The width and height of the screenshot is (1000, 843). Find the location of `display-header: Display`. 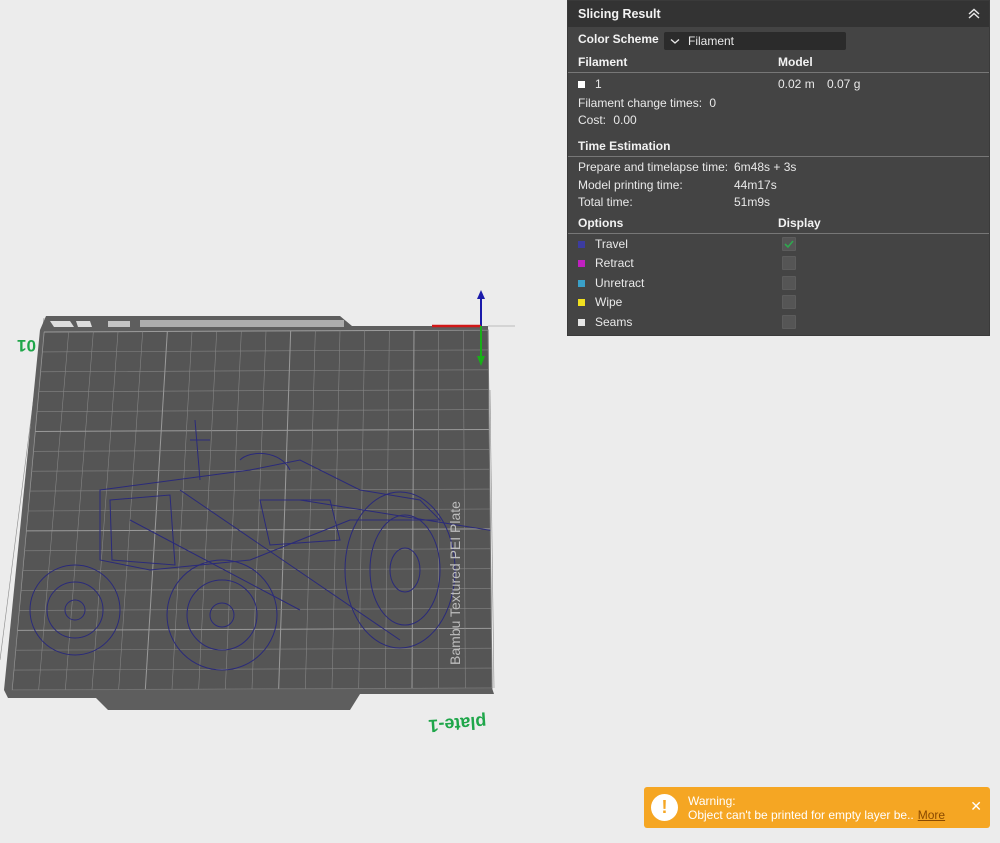

display-header: Display is located at coordinates (799, 223).